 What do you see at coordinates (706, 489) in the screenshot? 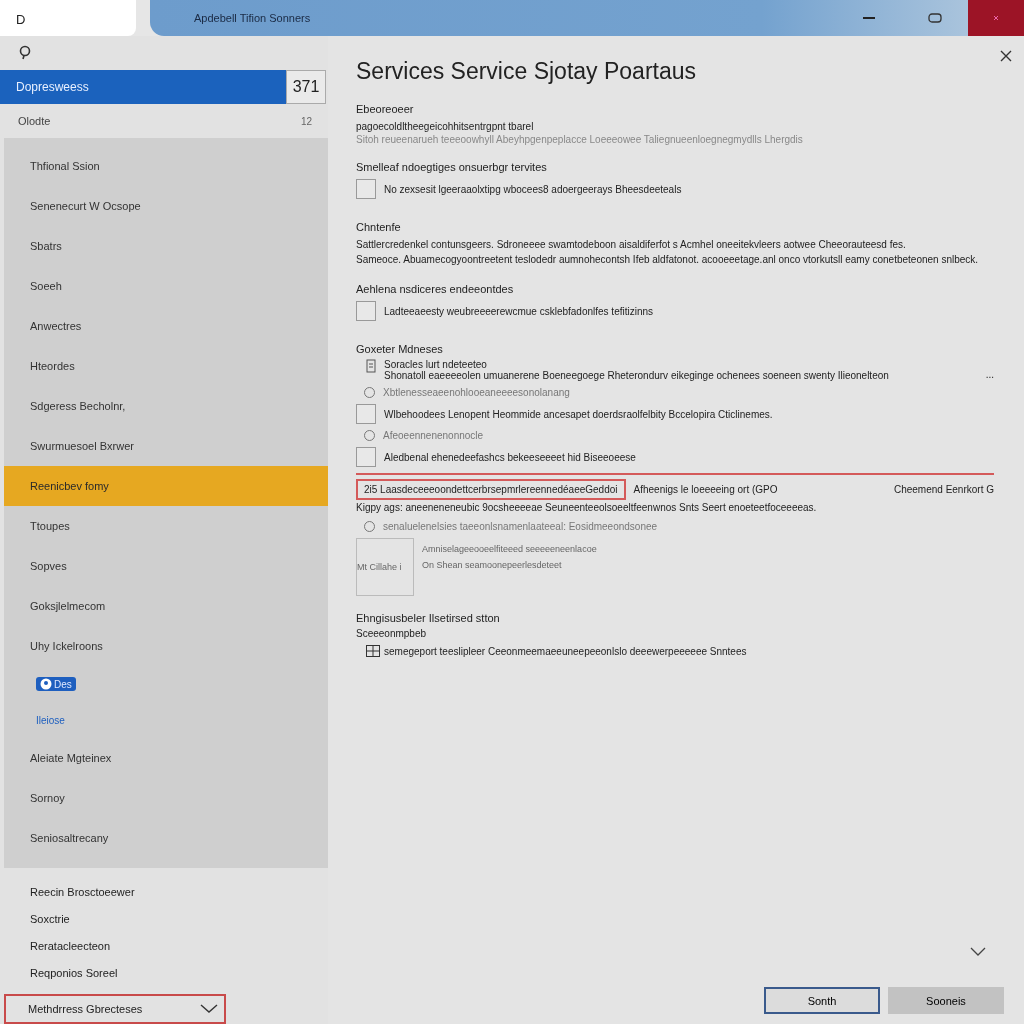
I see `field-hint: Afheenigs le loeeeeing ort (GPO` at bounding box center [706, 489].